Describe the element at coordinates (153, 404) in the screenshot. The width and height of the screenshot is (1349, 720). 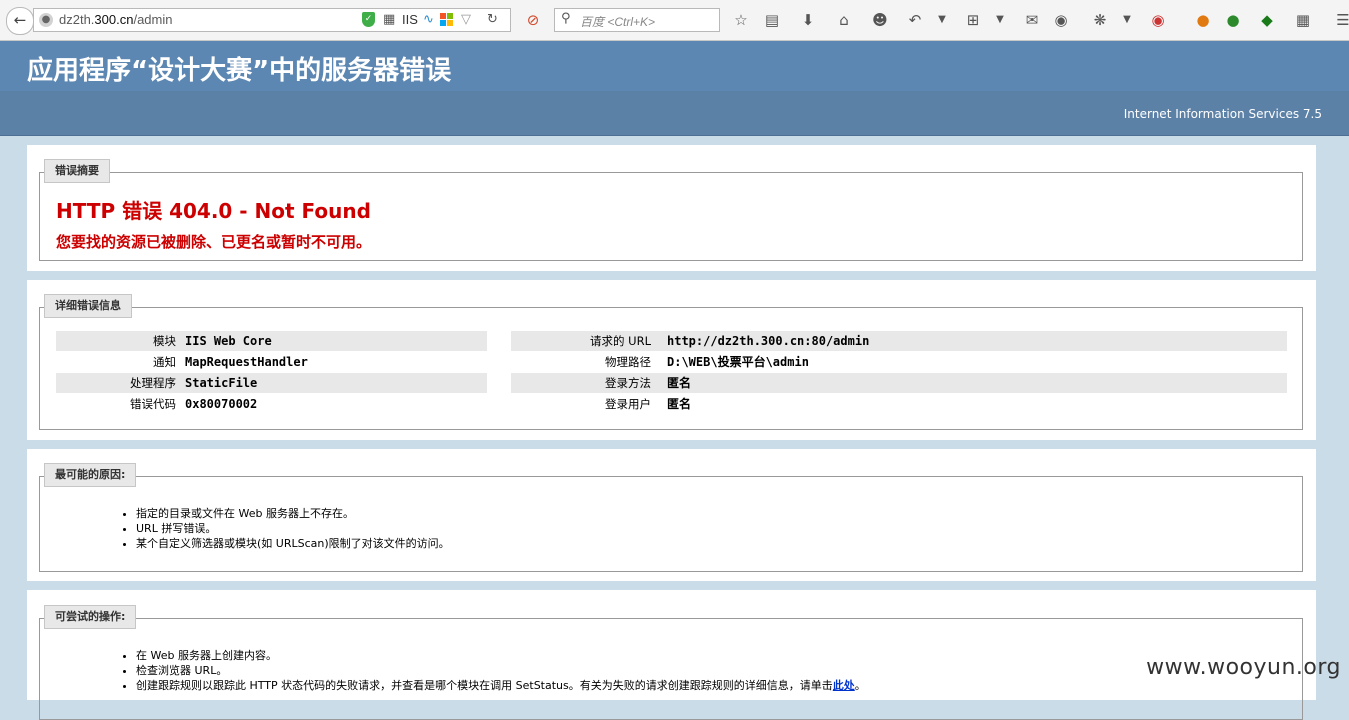
I see `detail-label: 错误代码` at that location.